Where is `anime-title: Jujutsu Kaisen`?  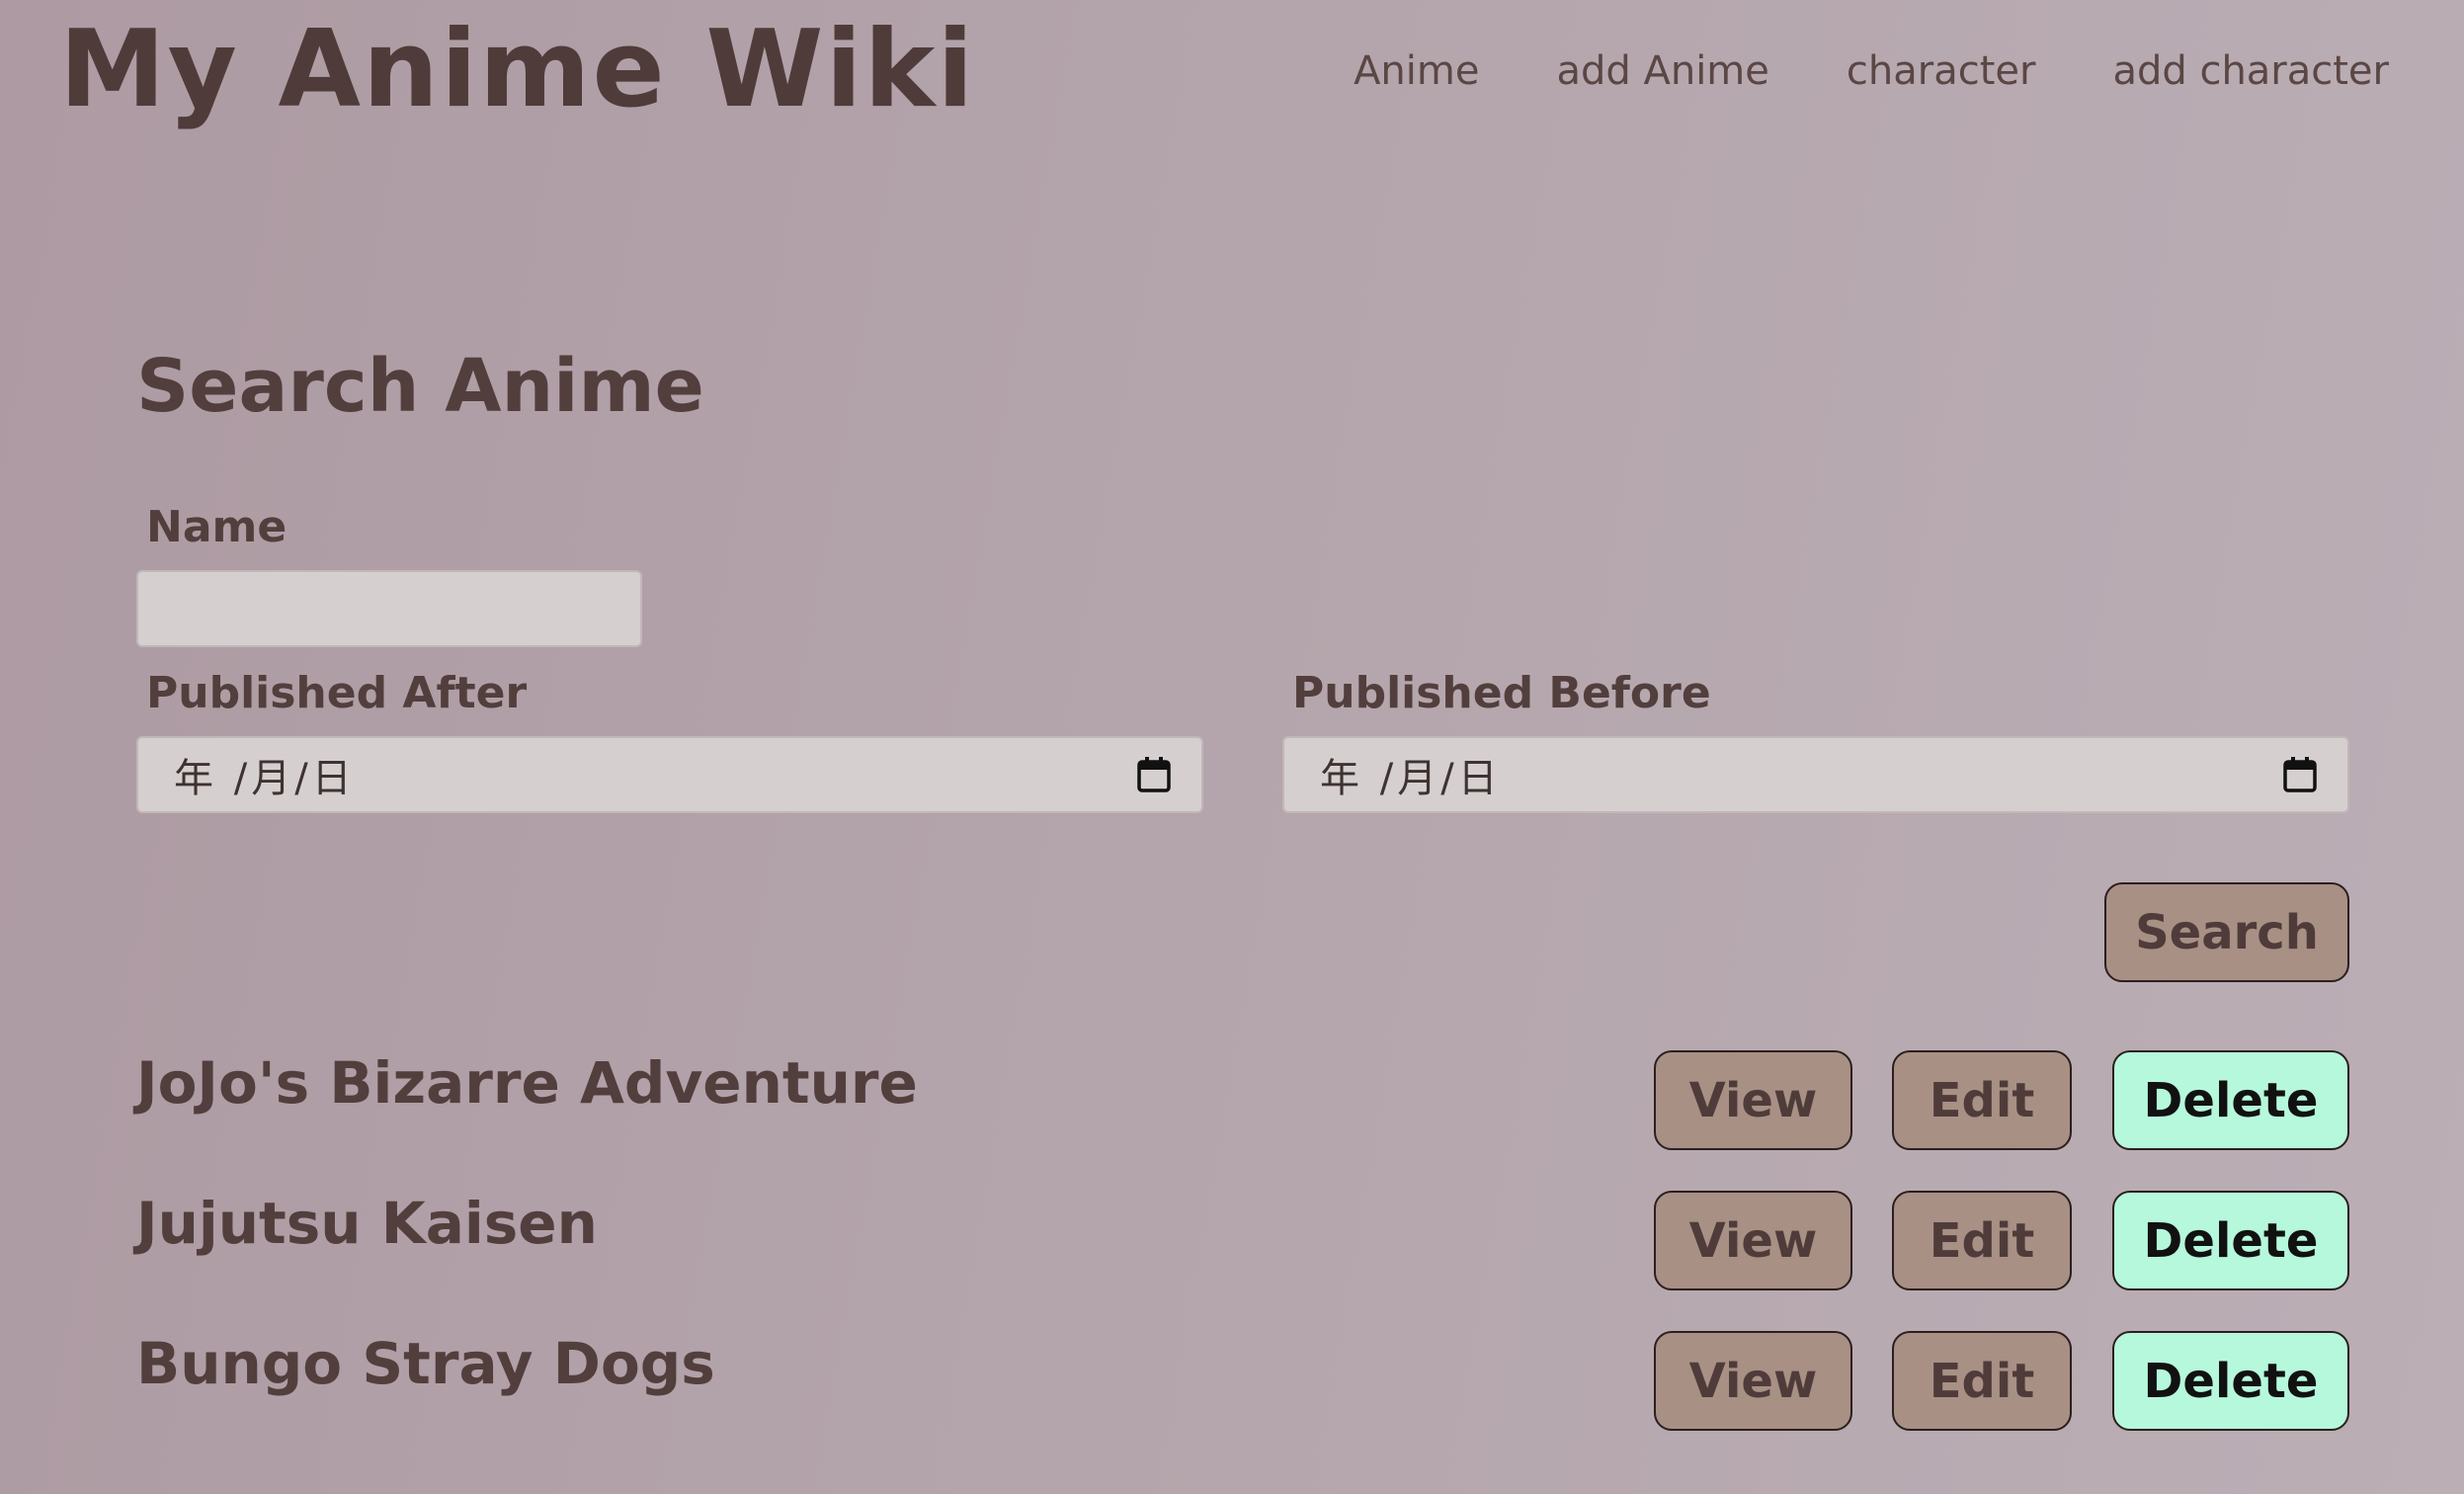 anime-title: Jujutsu Kaisen is located at coordinates (367, 1223).